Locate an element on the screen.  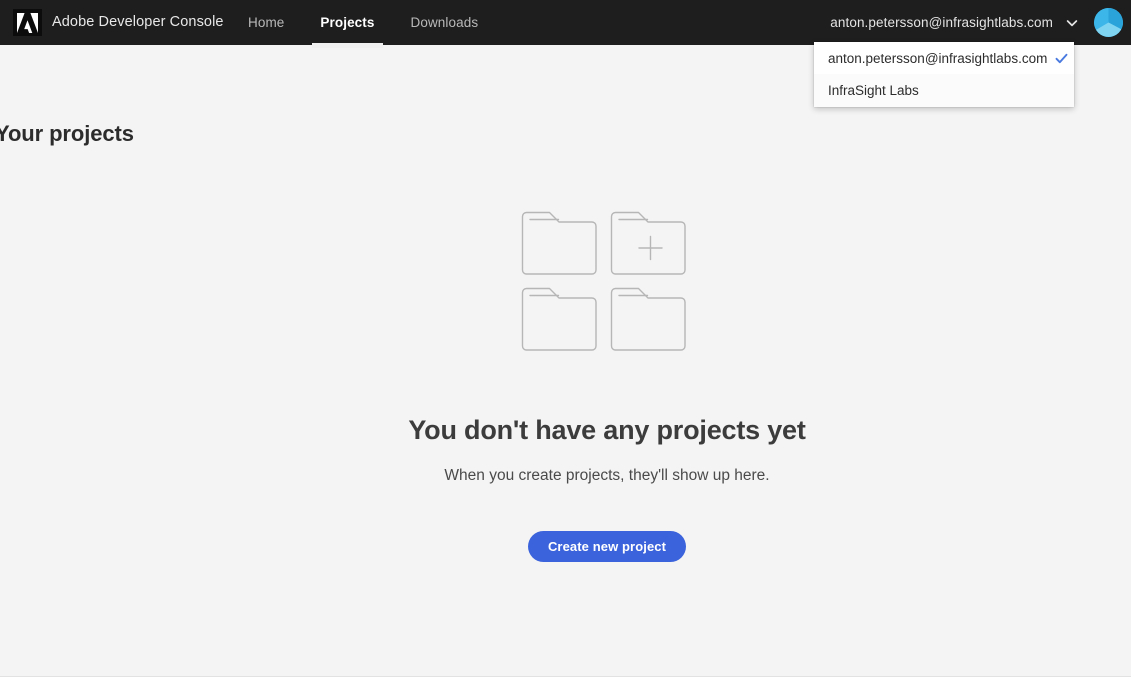
main-nav: Home Projects Downloads is located at coordinates (363, 24).